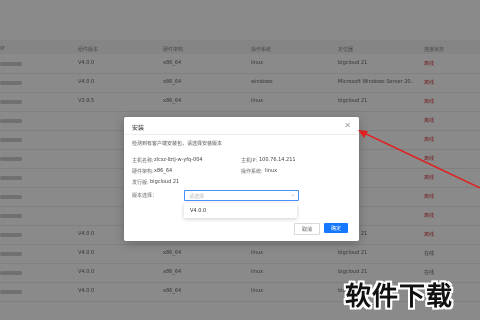  I want to click on arch-label: 硬件架构:, so click(143, 172).